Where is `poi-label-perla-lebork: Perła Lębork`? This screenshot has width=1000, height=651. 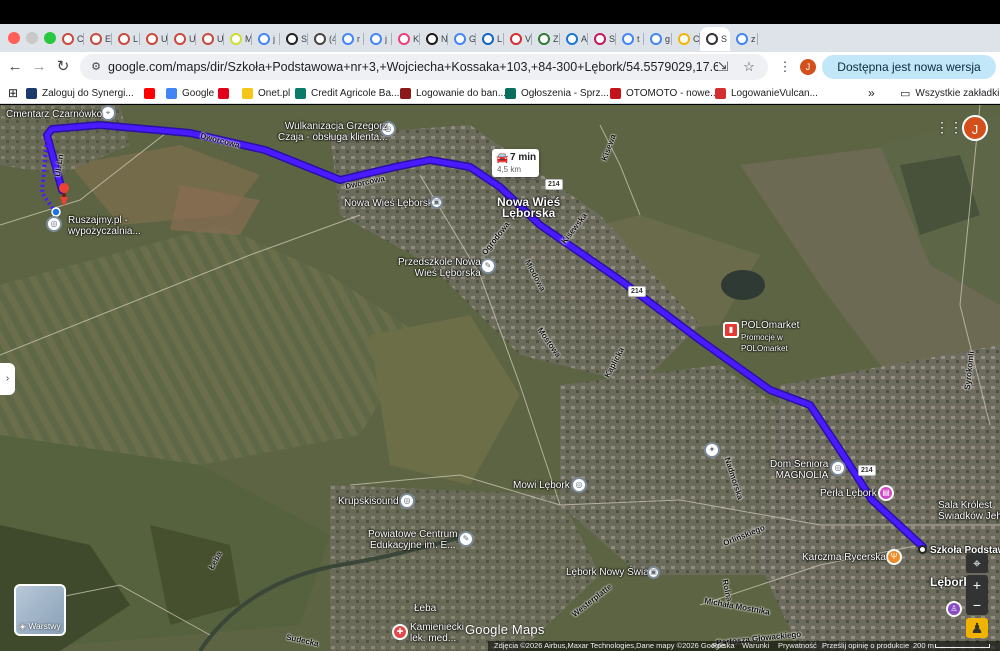
poi-label-perla-lebork: Perła Lębork is located at coordinates (848, 493).